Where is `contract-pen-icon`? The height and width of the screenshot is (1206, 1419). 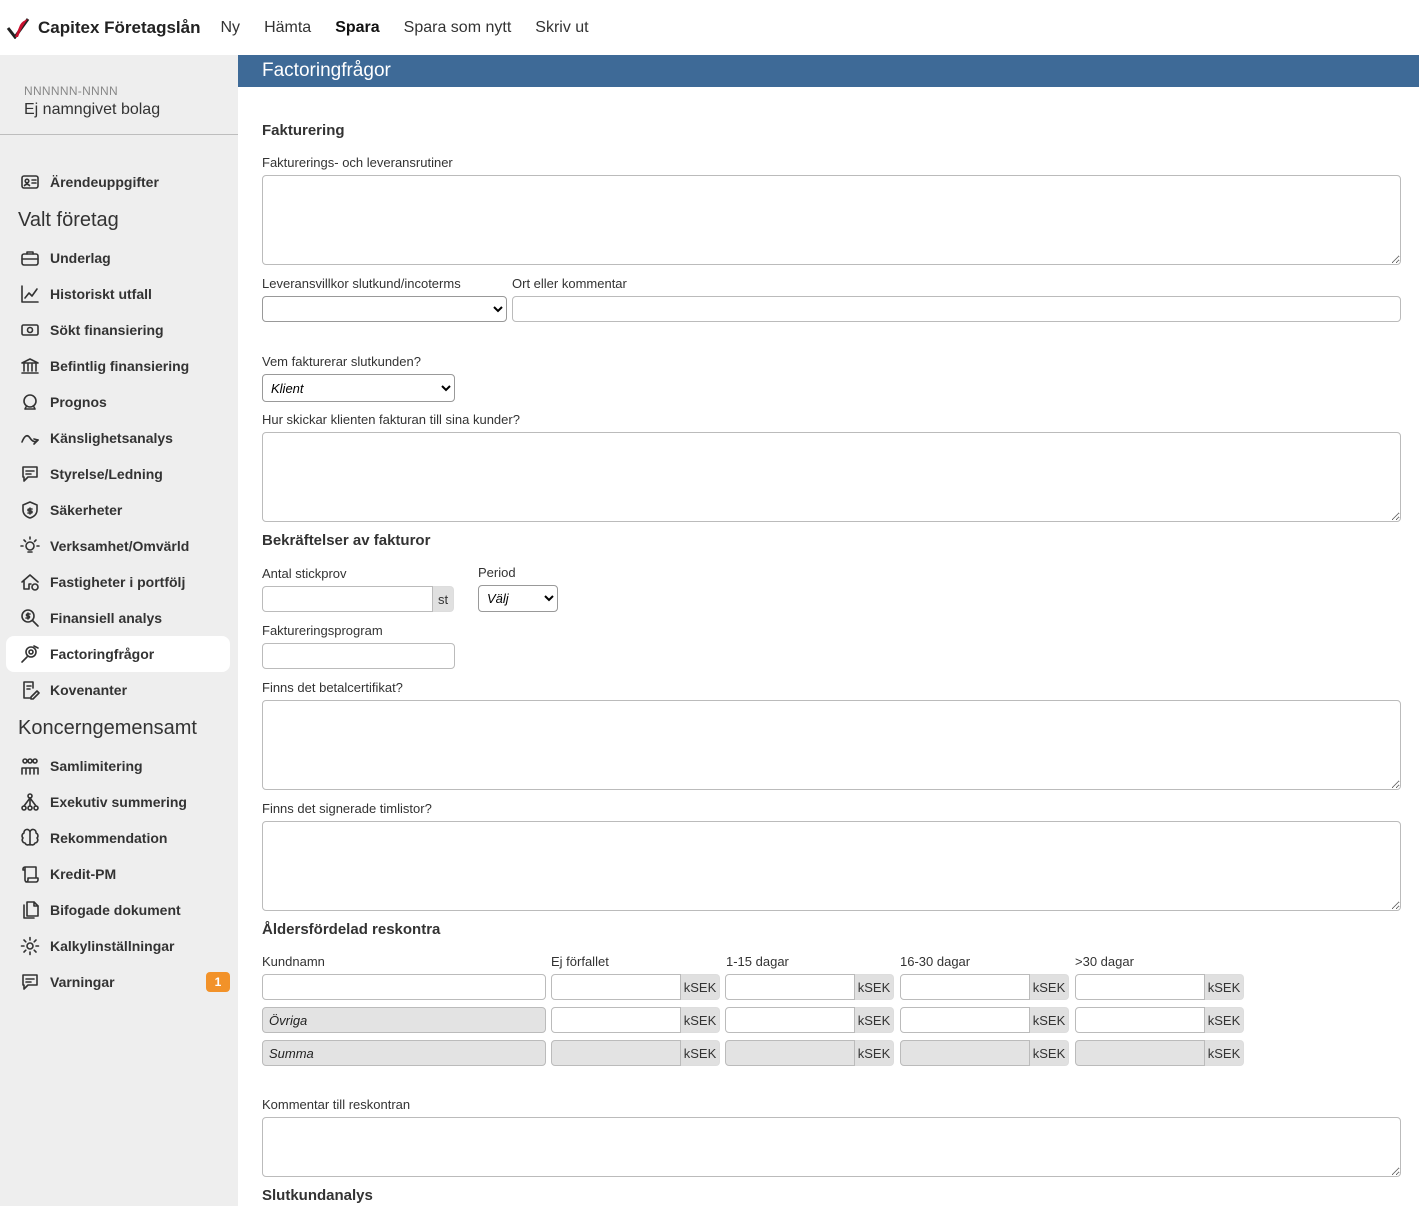
contract-pen-icon is located at coordinates (30, 690).